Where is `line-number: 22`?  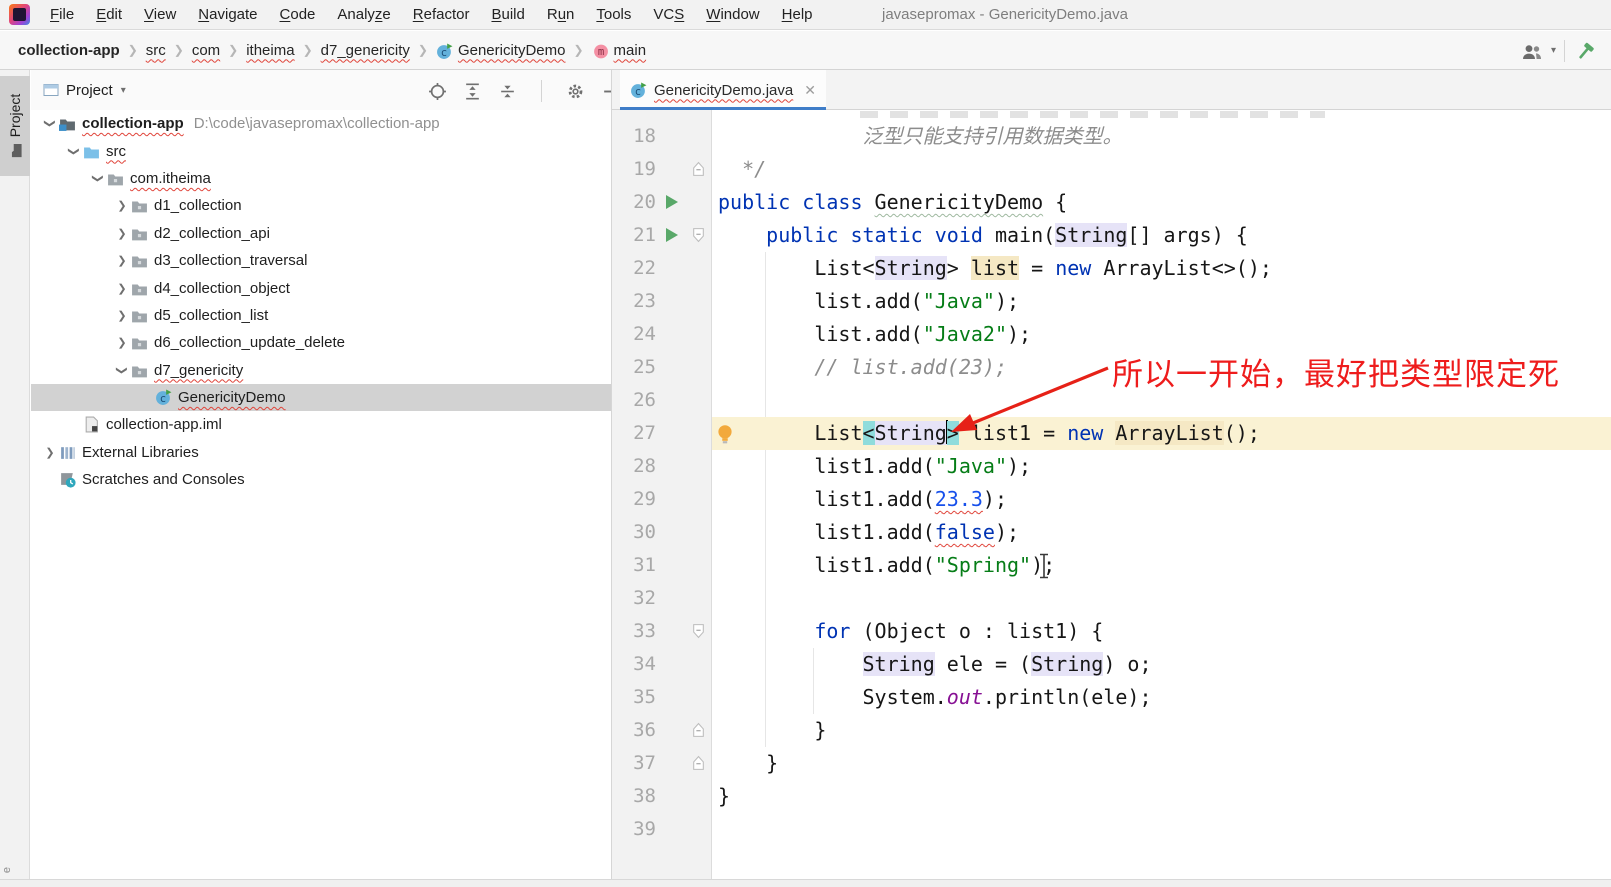 line-number: 22 is located at coordinates (634, 268).